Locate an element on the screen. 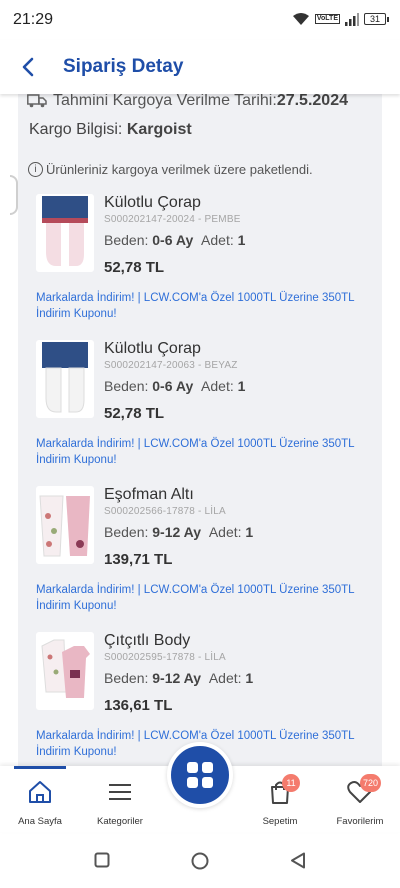 The height and width of the screenshot is (888, 400). nav-cart-label: Sepetim is located at coordinates (280, 821).